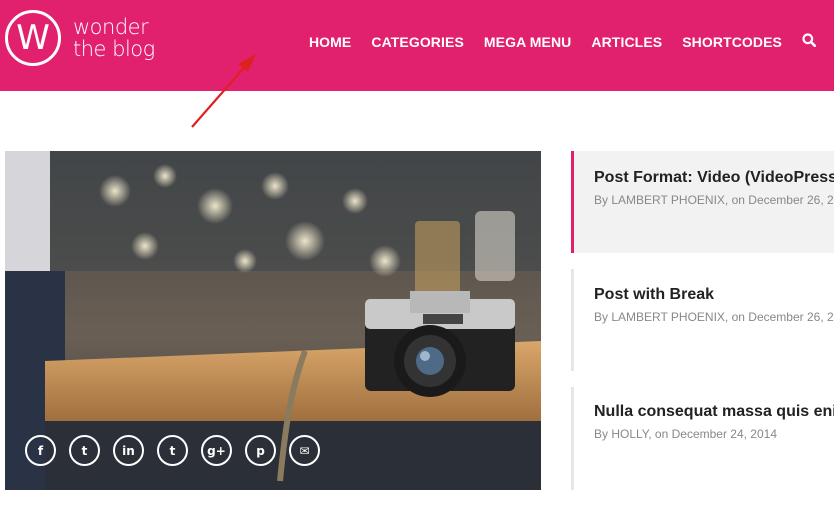 This screenshot has height=526, width=834. Describe the element at coordinates (714, 178) in the screenshot. I see `post-title: Post Format: Video (VideoPress)` at that location.